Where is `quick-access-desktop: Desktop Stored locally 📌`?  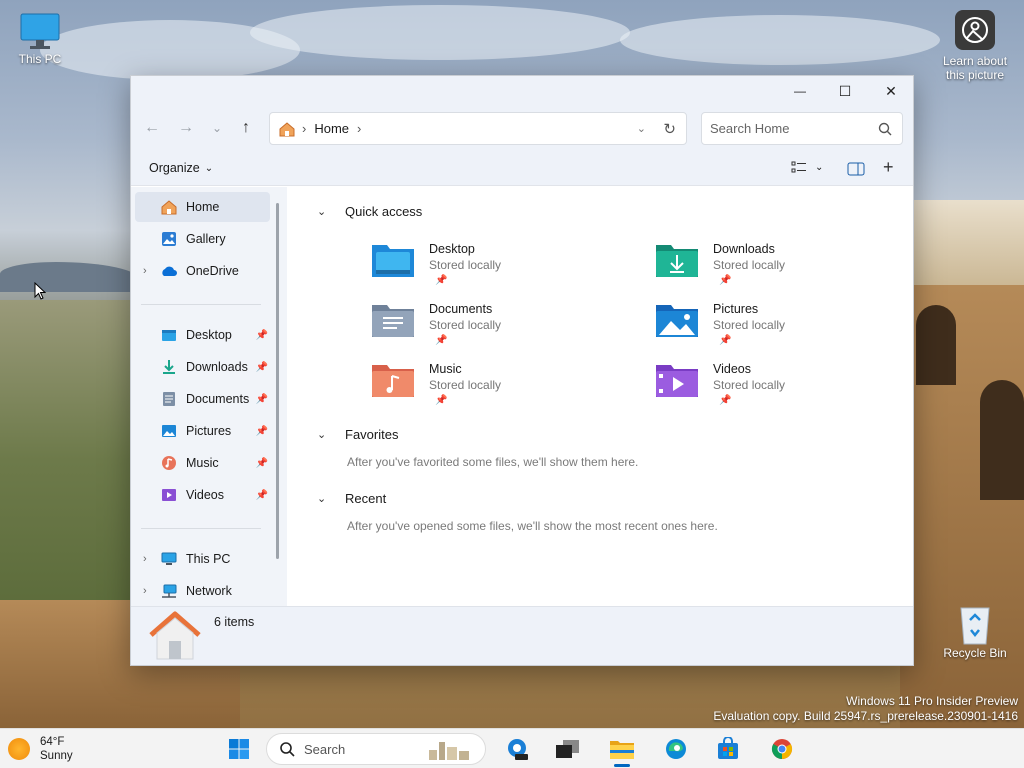
quick-access-desktop: Desktop Stored locally 📌 is located at coordinates (491, 269).